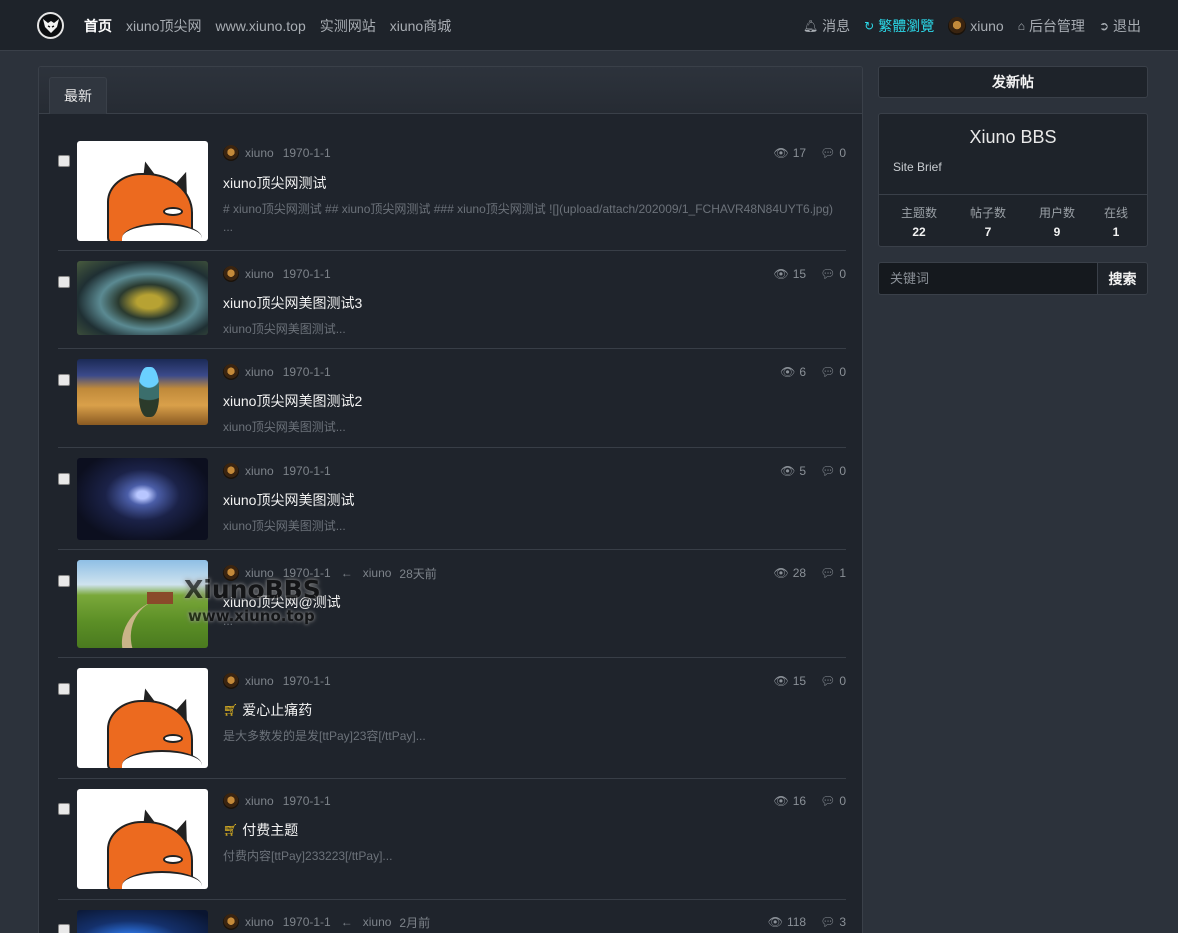 Image resolution: width=1178 pixels, height=933 pixels. What do you see at coordinates (799, 573) in the screenshot?
I see `view-count: 28` at bounding box center [799, 573].